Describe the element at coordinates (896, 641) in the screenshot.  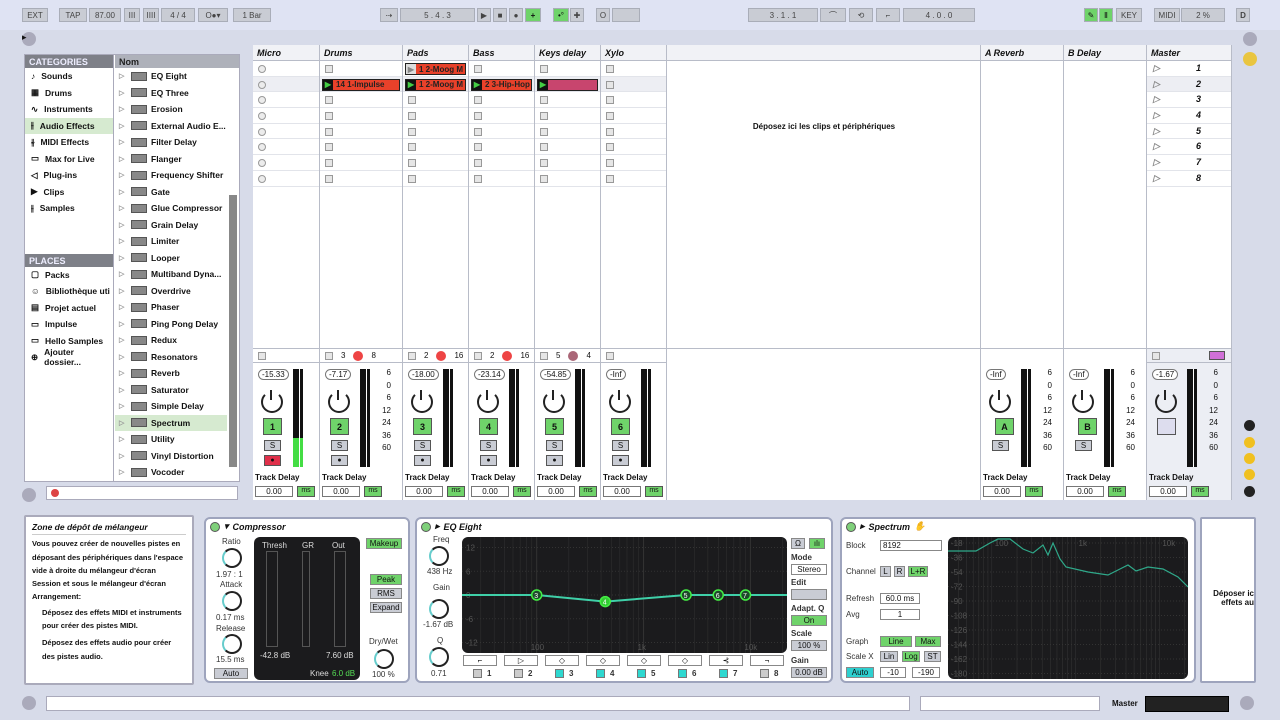
I see `graph-line-button: Line` at that location.